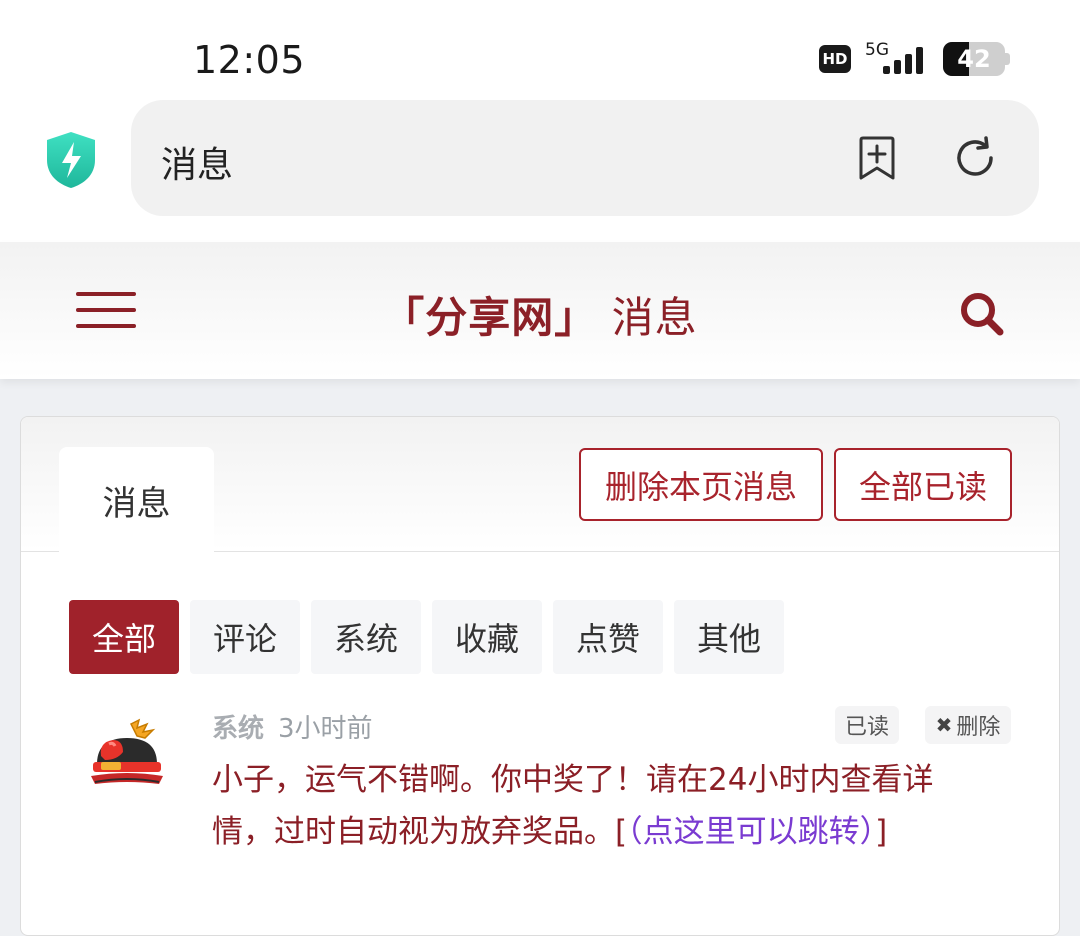 This screenshot has width=1080, height=936. What do you see at coordinates (366, 637) in the screenshot?
I see `filter-system: 系统` at bounding box center [366, 637].